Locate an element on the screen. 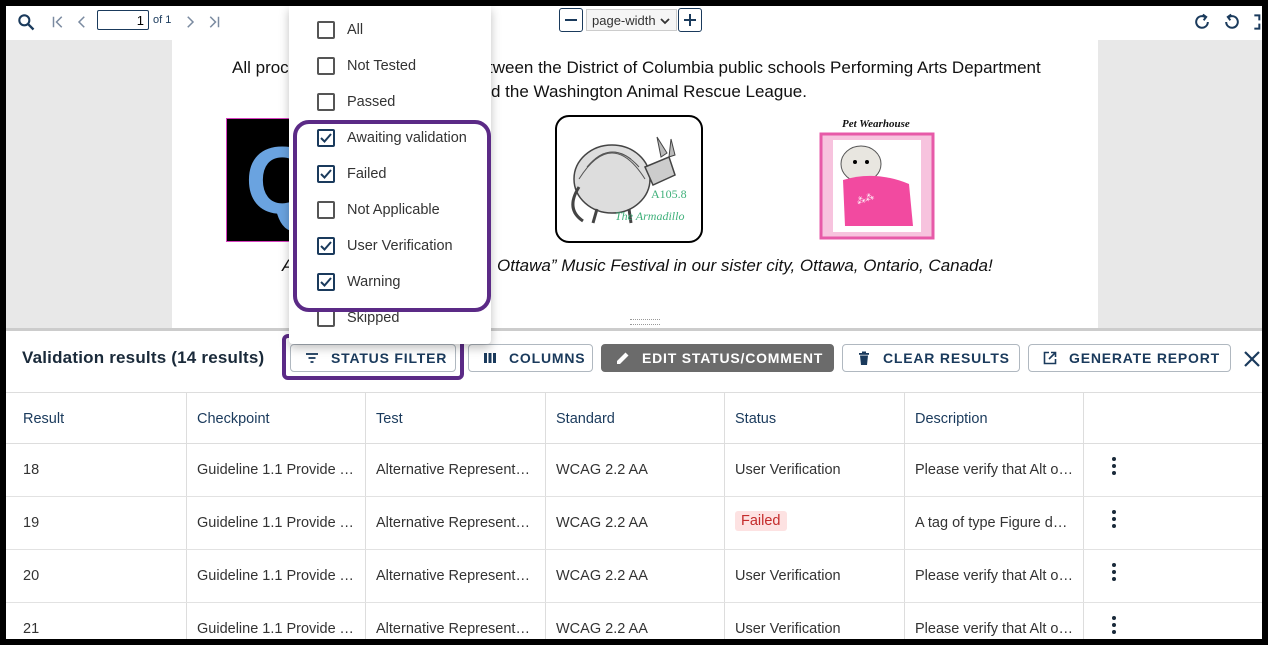 The width and height of the screenshot is (1268, 645). zoom-in-button is located at coordinates (690, 20).